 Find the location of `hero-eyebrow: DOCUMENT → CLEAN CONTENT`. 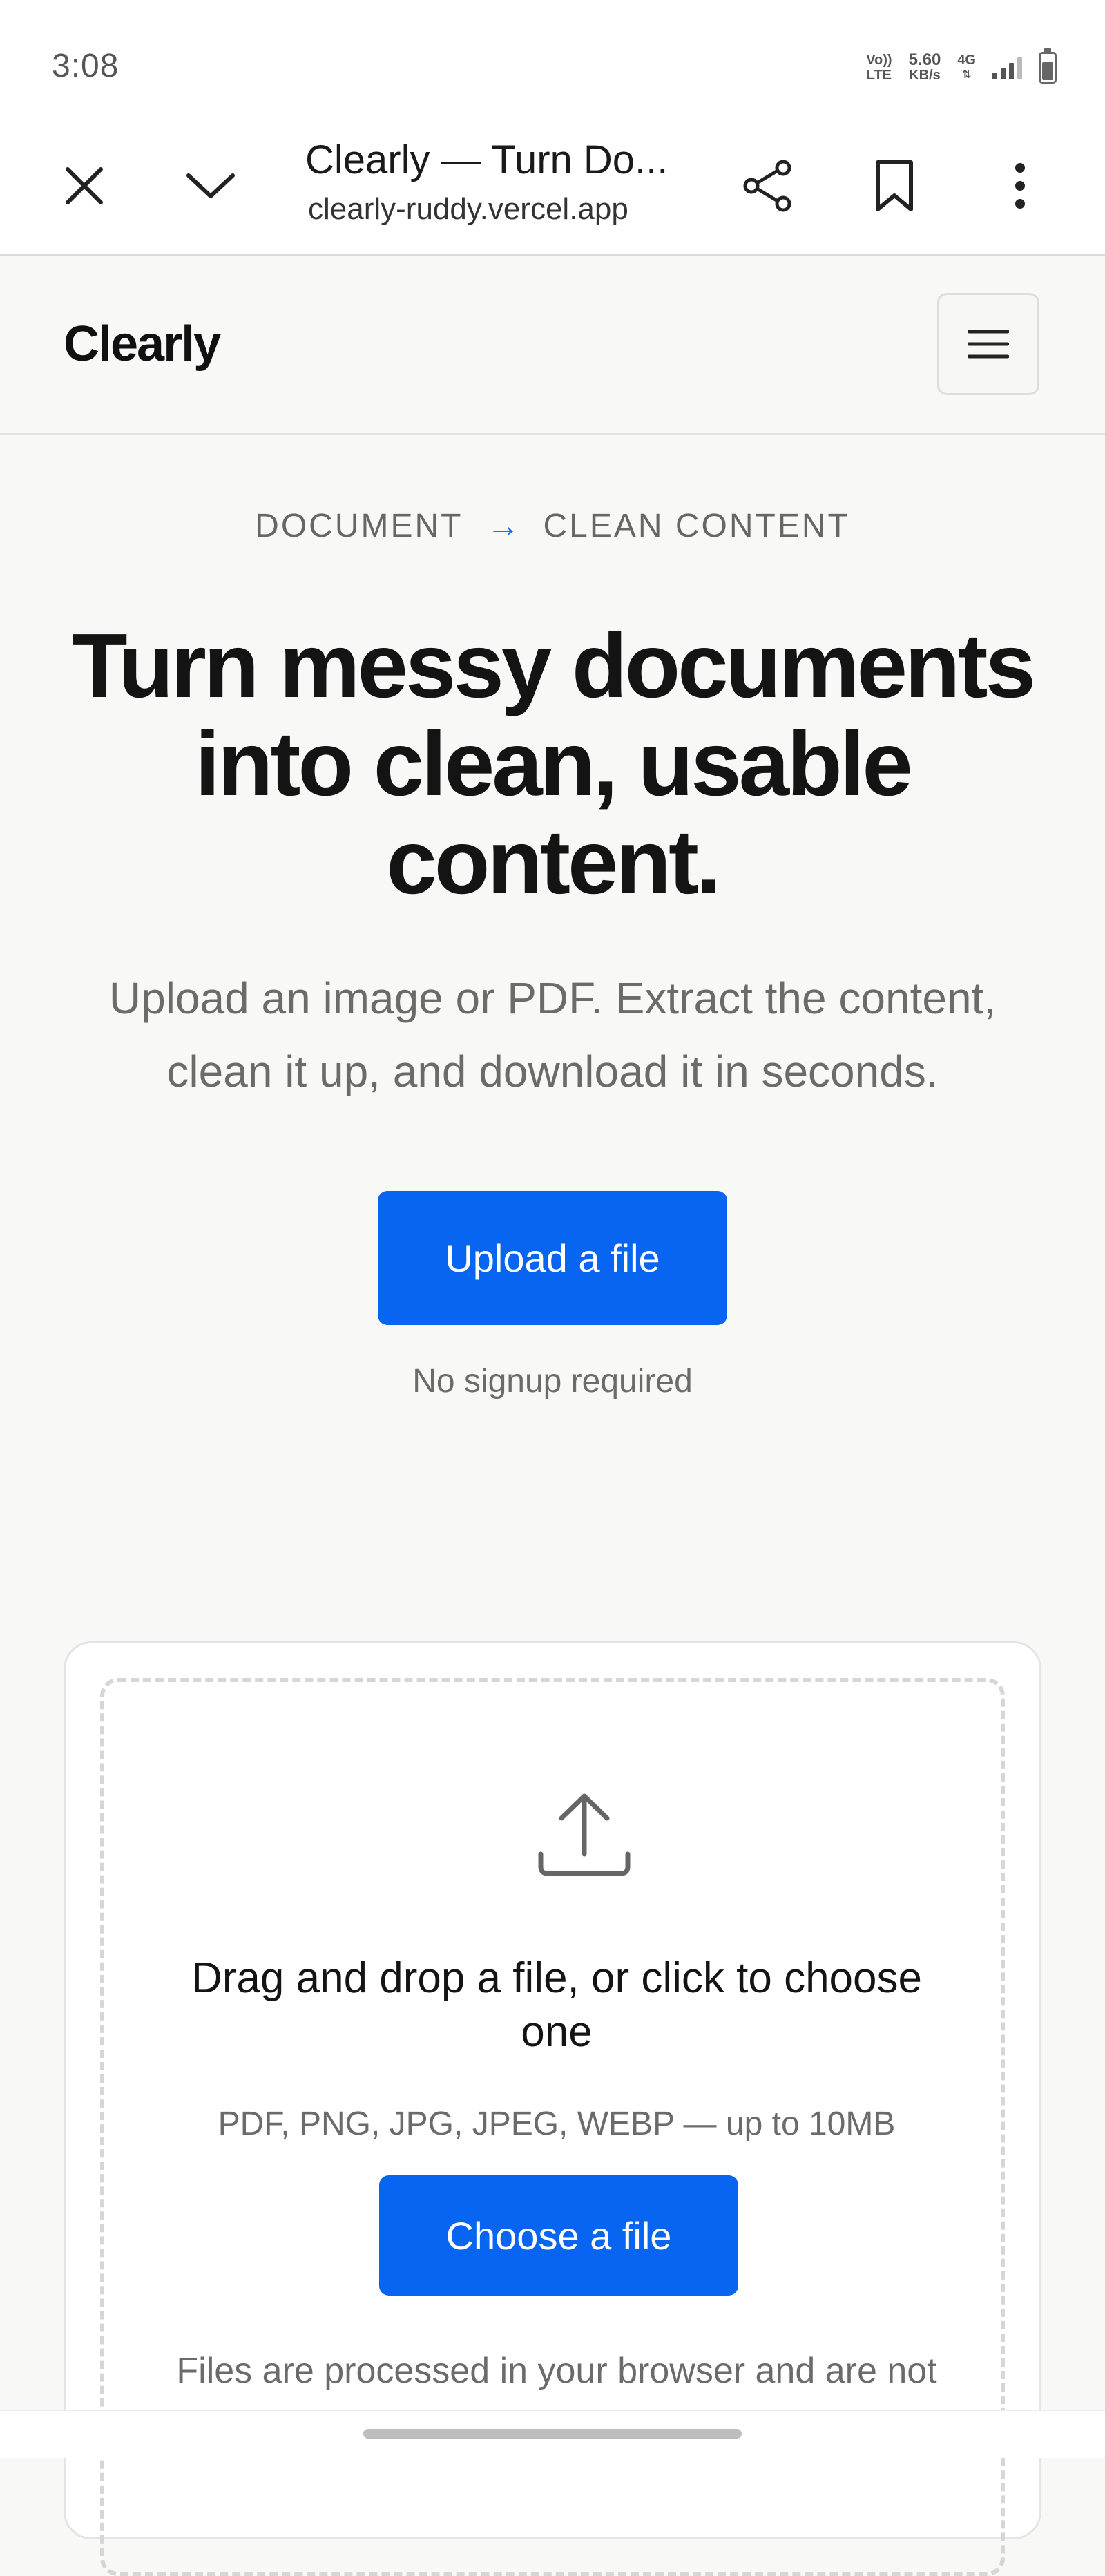

hero-eyebrow: DOCUMENT → CLEAN CONTENT is located at coordinates (552, 526).